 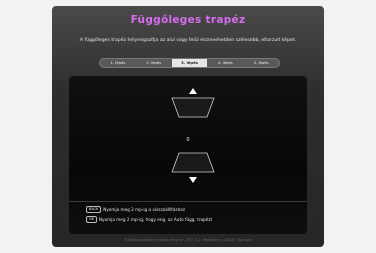 What do you see at coordinates (193, 180) in the screenshot?
I see `arrow-down-icon` at bounding box center [193, 180].